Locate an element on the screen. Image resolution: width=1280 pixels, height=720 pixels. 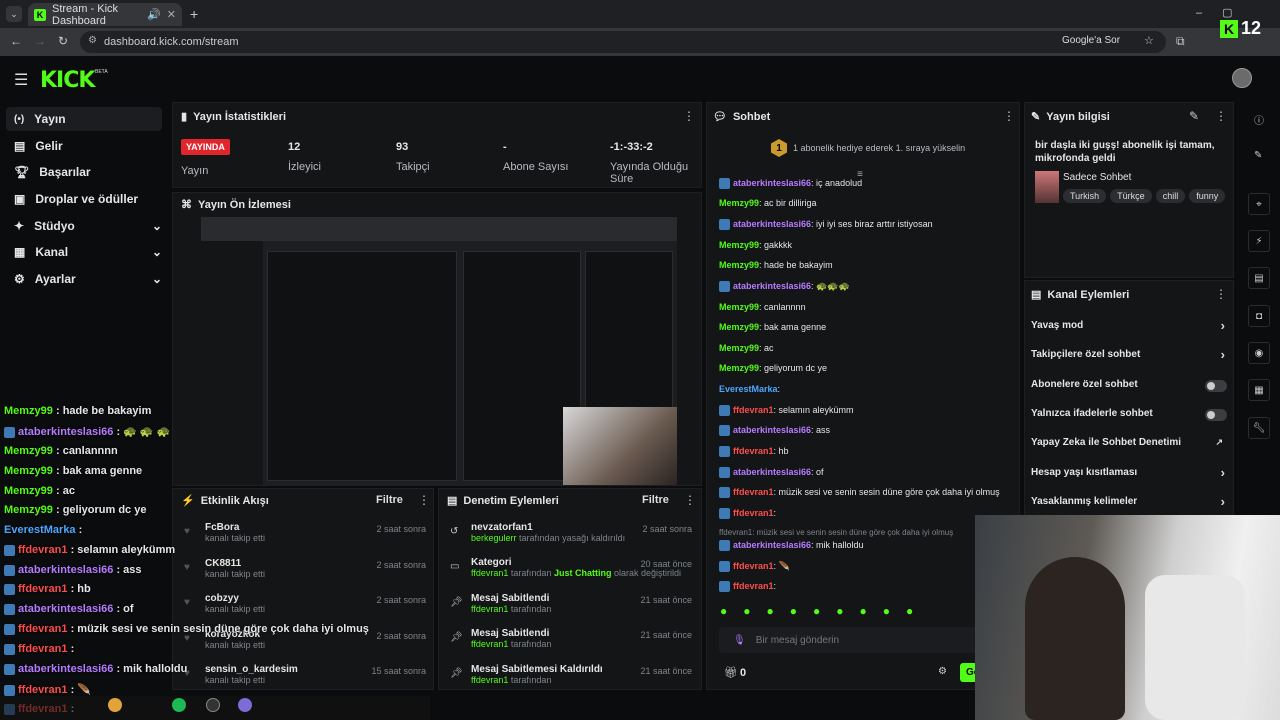
taskbar-spotify-icon is located at coordinates (179, 705).